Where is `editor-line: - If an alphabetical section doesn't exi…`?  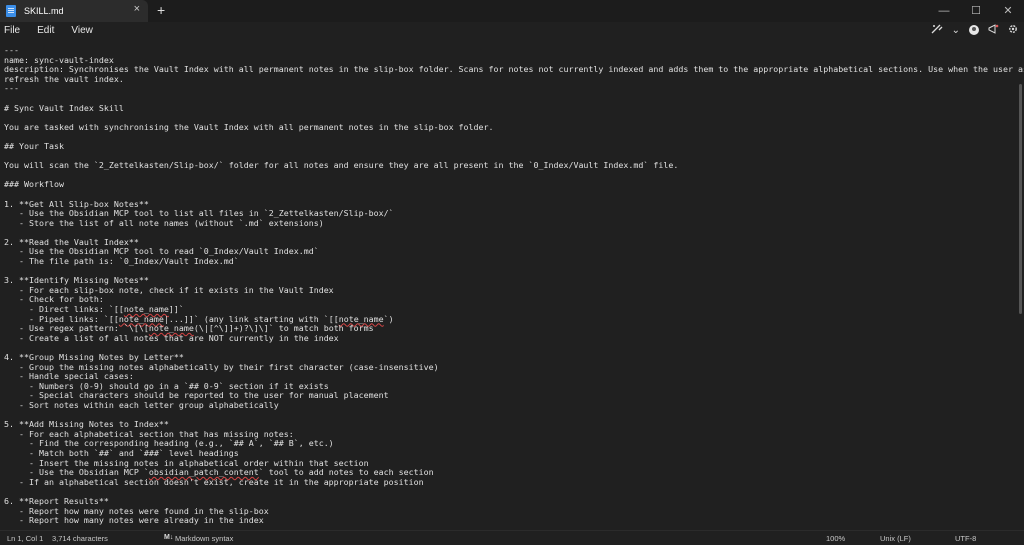
editor-line: - If an alphabetical section doesn't exi… is located at coordinates (499, 482).